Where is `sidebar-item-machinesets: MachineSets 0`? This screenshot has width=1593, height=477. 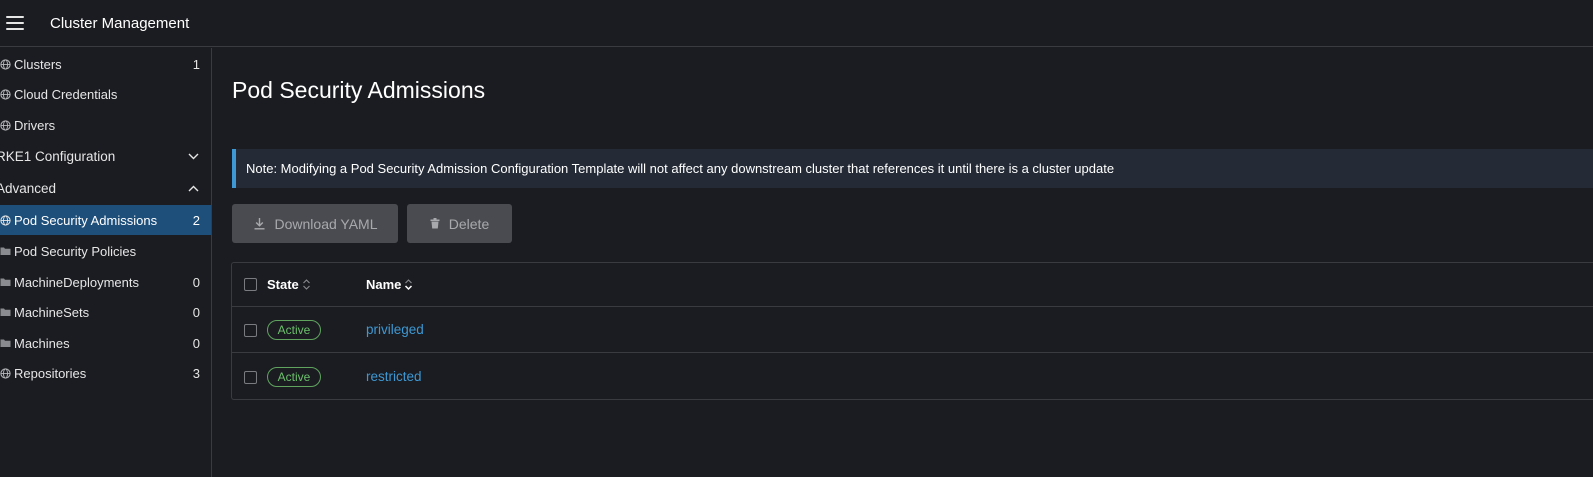
sidebar-item-machinesets: MachineSets 0 is located at coordinates (105, 312).